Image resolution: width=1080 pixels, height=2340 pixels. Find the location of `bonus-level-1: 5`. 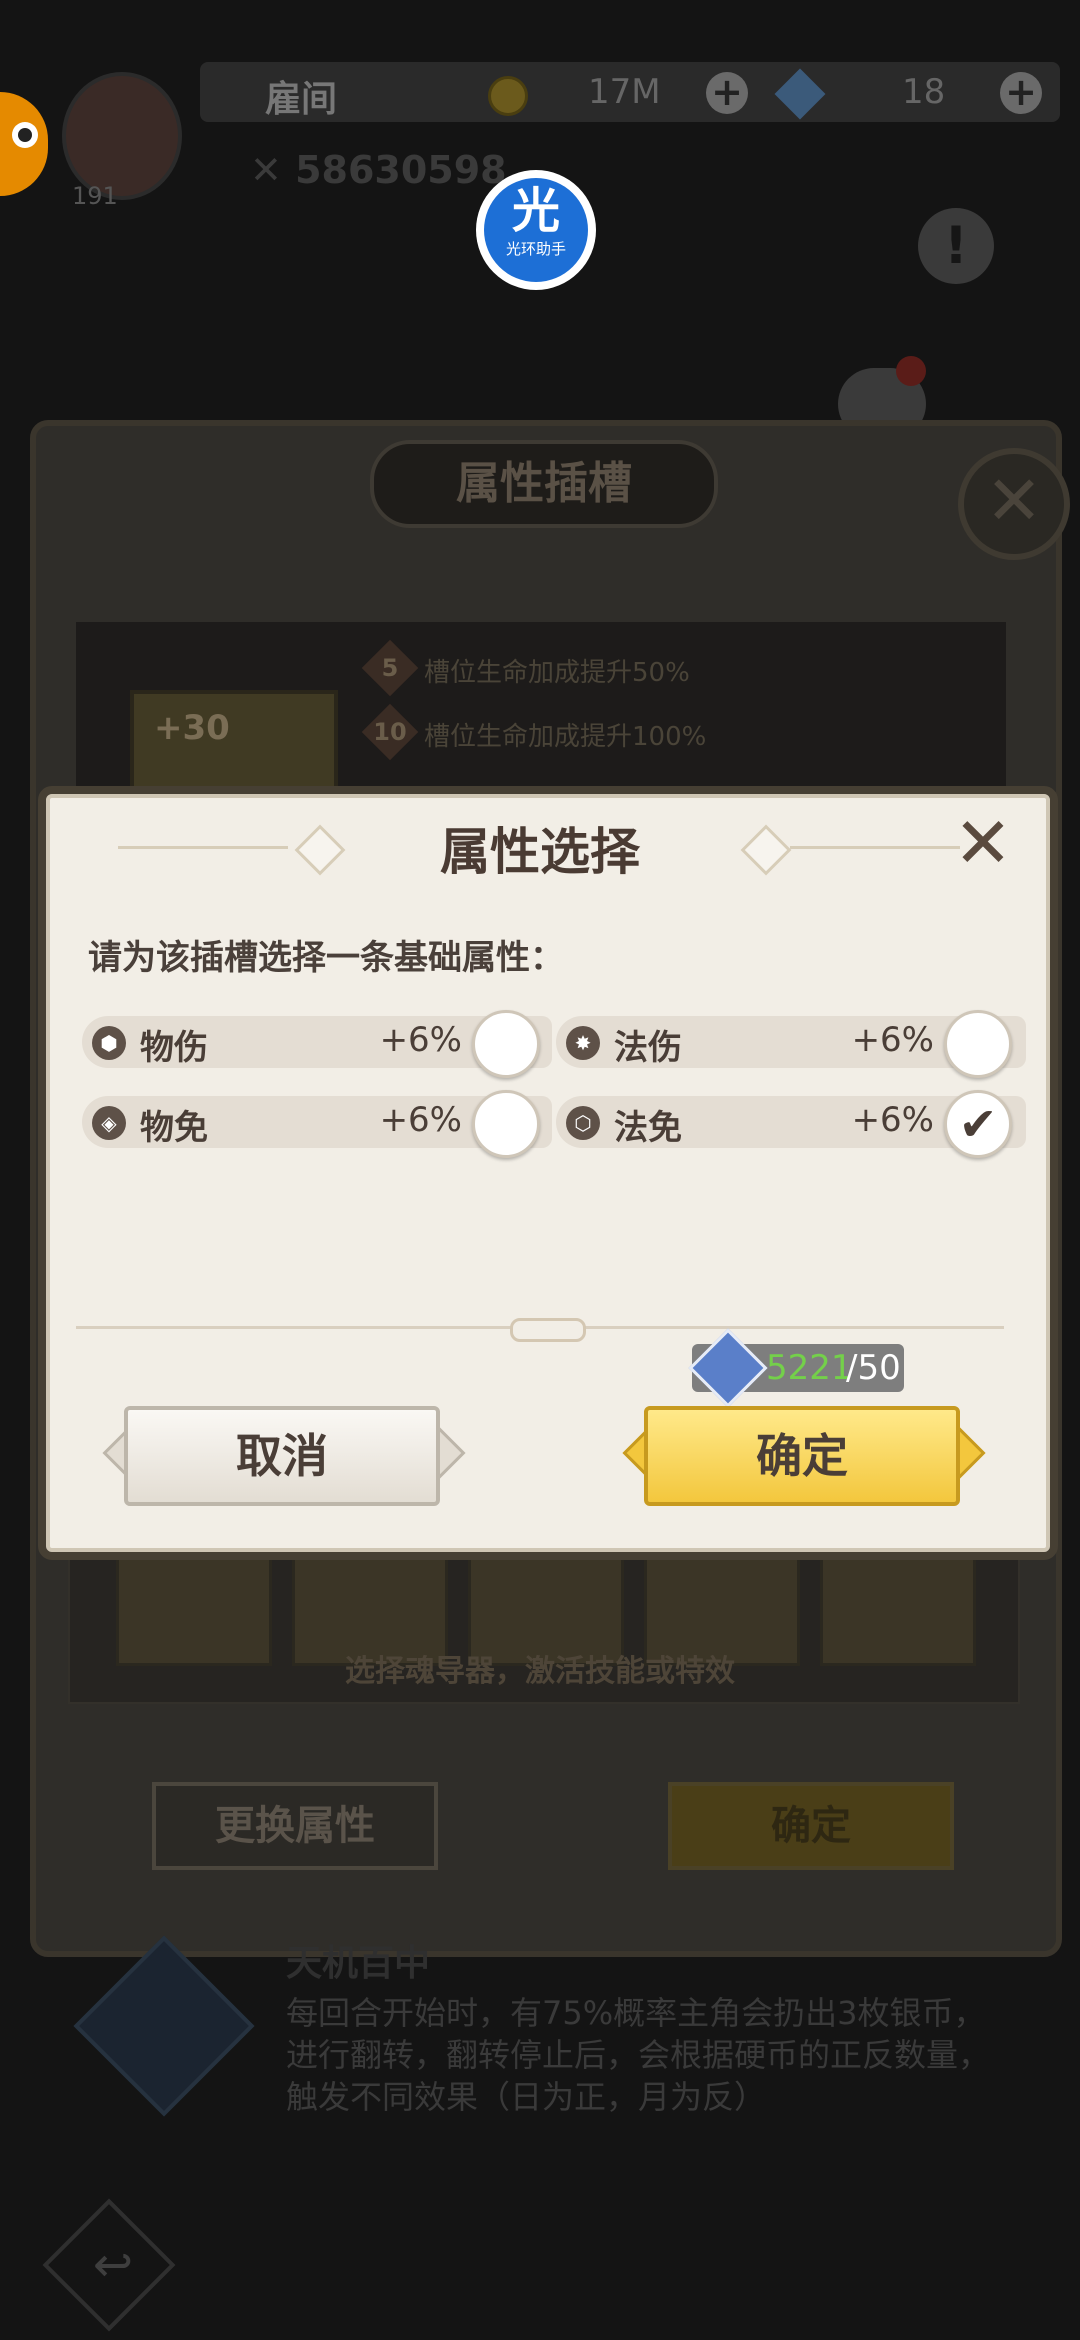

bonus-level-1: 5 is located at coordinates (390, 668).